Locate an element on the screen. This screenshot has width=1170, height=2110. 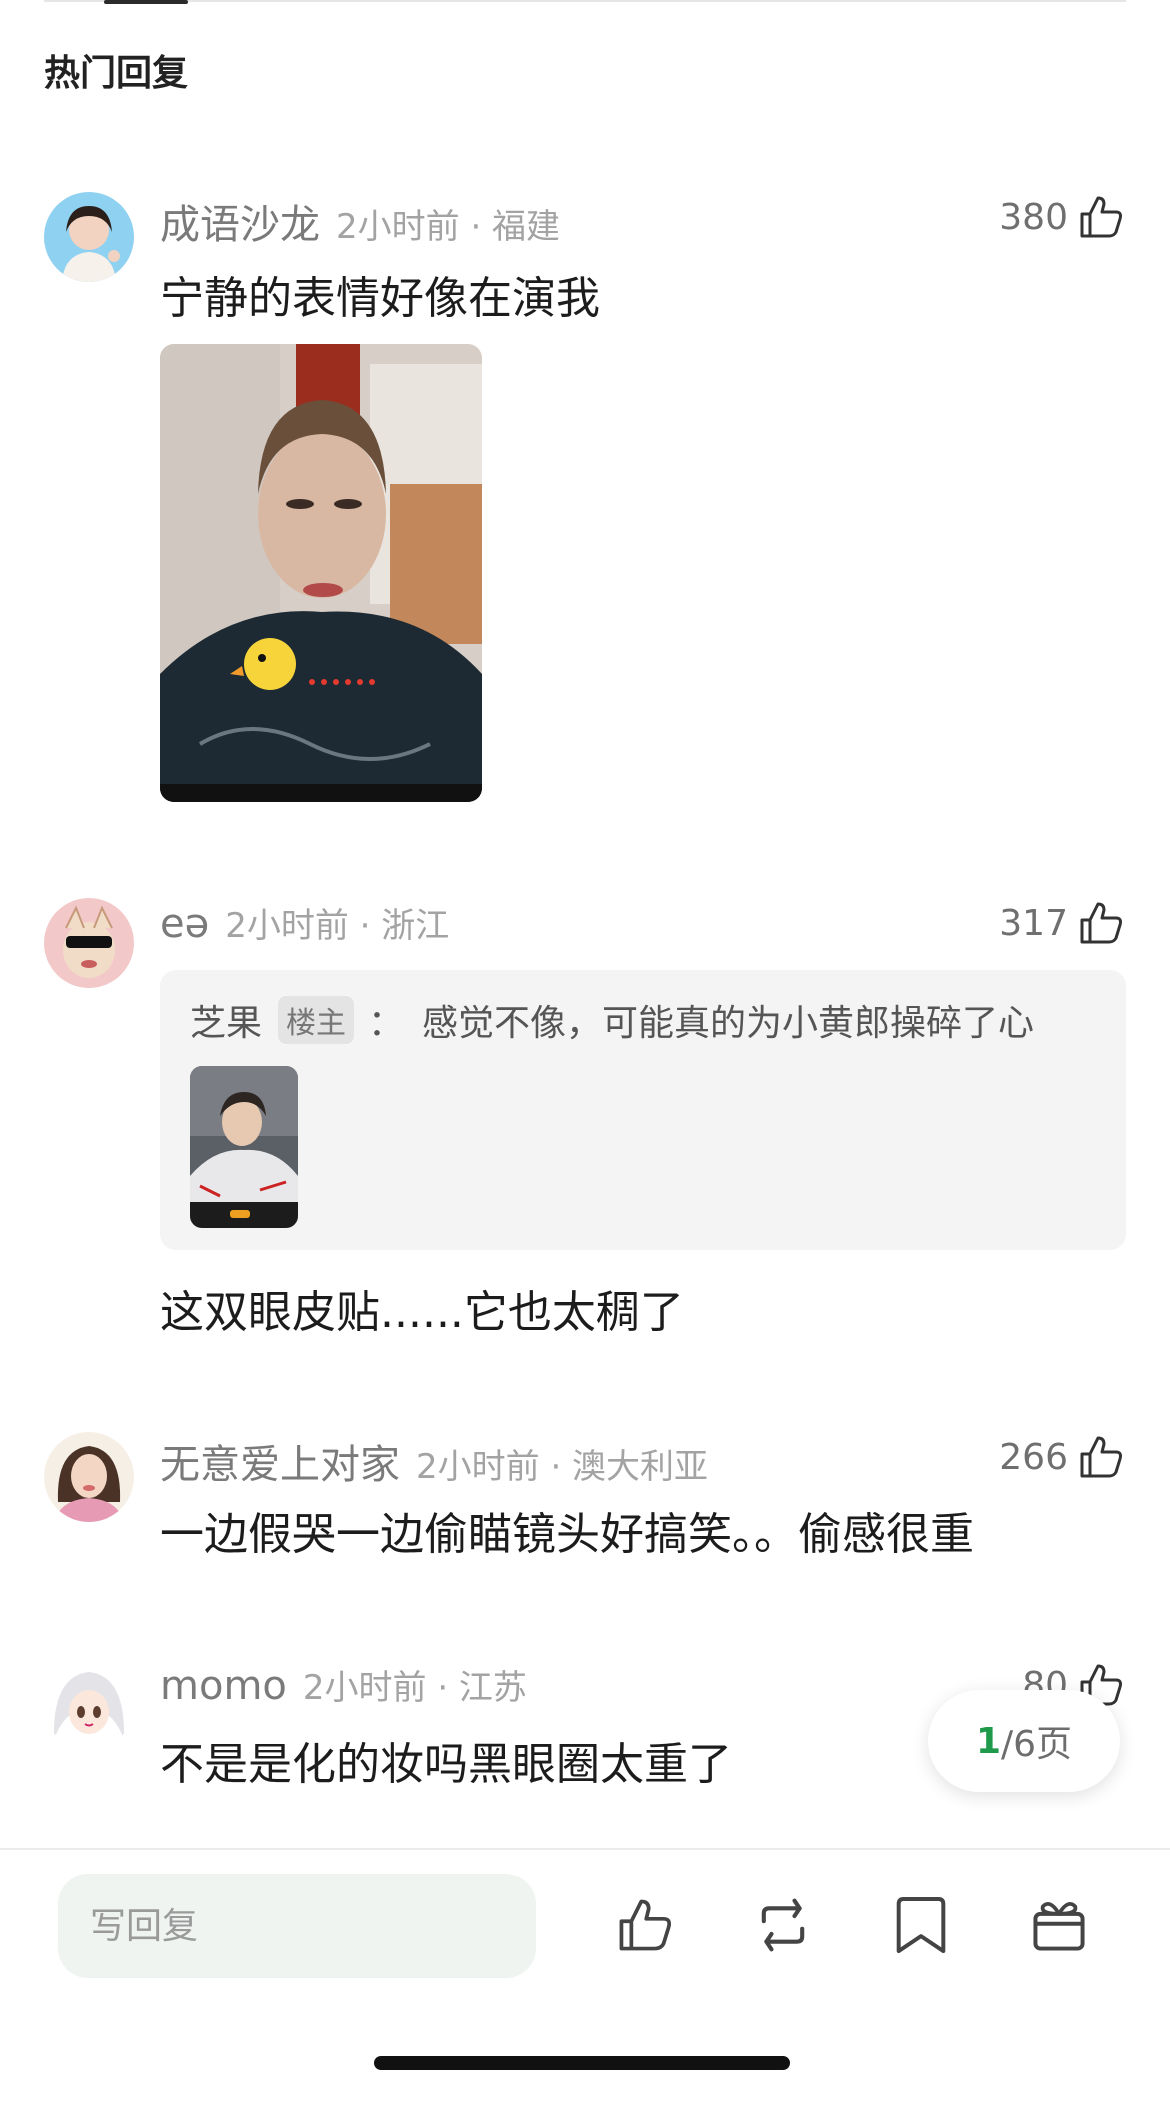
like-count: 380 is located at coordinates (1033, 217).